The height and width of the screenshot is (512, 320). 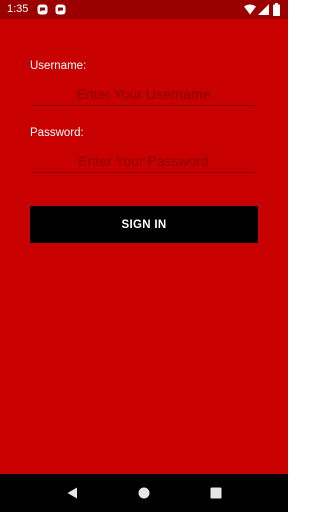 I want to click on username-label: Username:, so click(x=58, y=66).